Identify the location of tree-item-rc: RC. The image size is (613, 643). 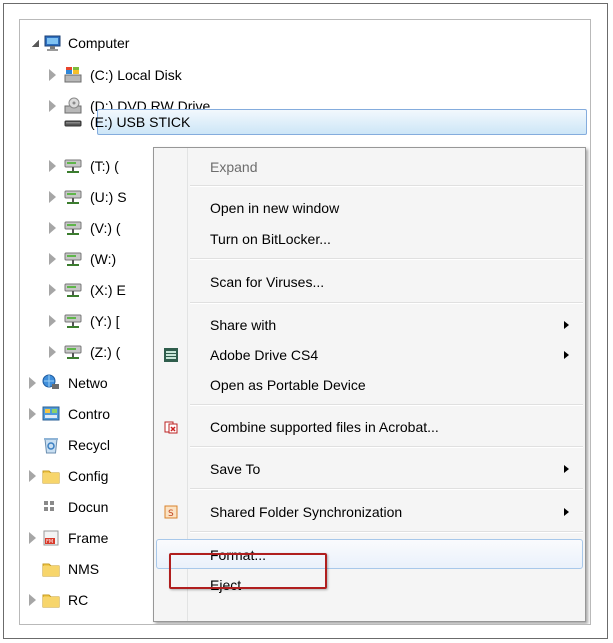
(80, 600).